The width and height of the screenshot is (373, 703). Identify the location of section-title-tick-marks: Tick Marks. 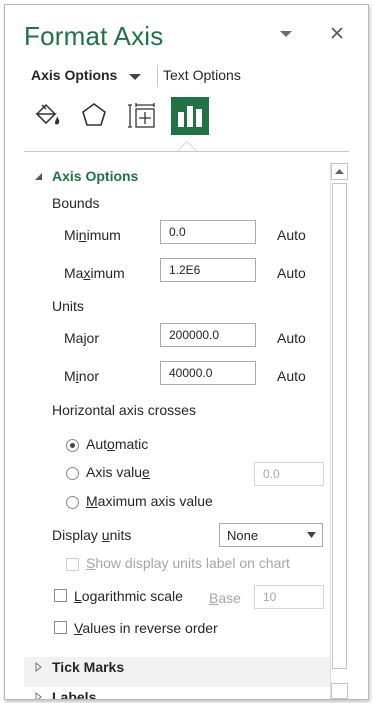
(88, 667).